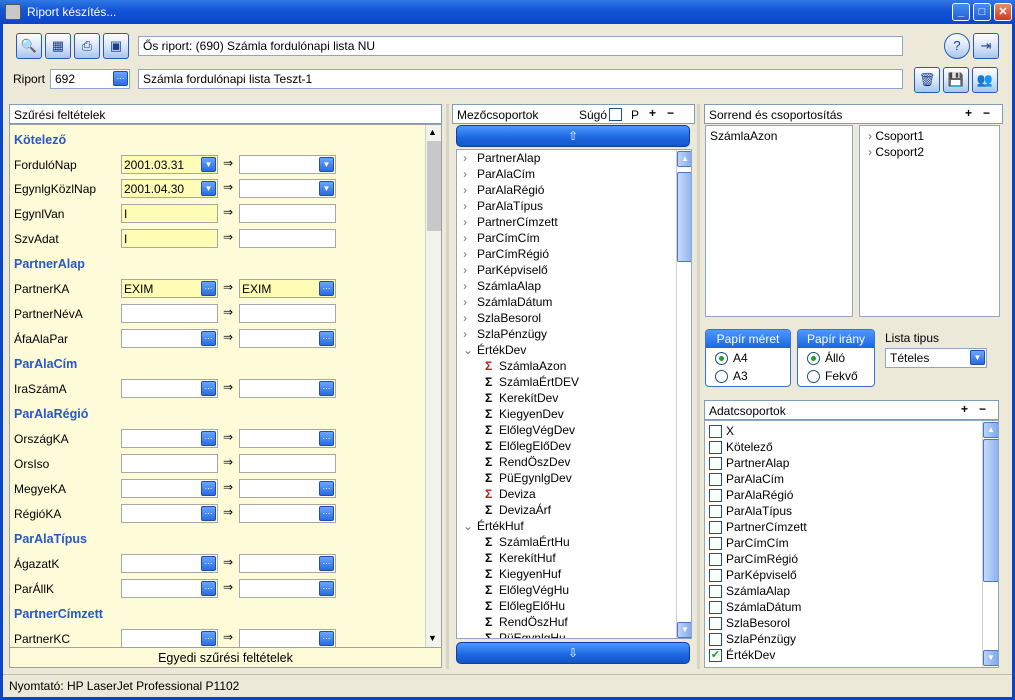 This screenshot has width=1015, height=700. Describe the element at coordinates (746, 479) in the screenshot. I see `adat-item: ParAlaCím` at that location.